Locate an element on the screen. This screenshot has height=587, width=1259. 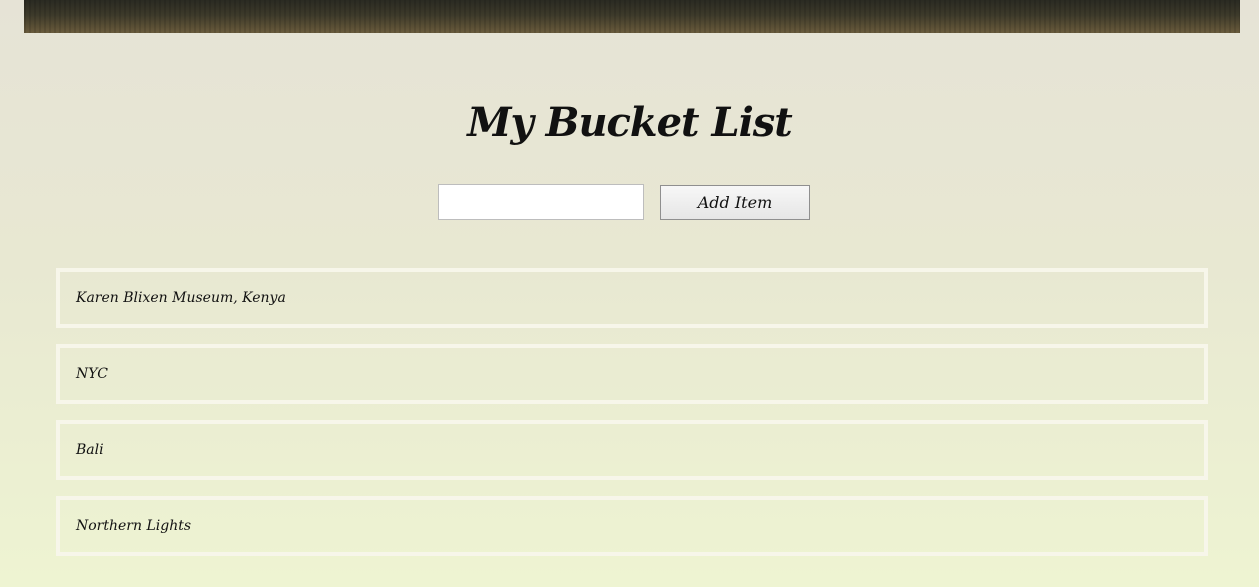
list-item-label: Karen Blixen Museum, Kenya is located at coordinates (181, 298).